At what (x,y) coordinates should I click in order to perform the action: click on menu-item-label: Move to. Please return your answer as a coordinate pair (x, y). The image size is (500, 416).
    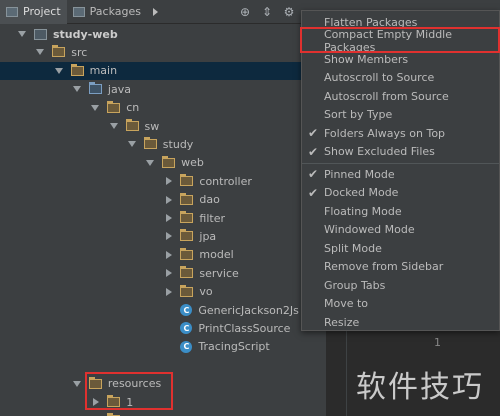
    Looking at the image, I should click on (346, 303).